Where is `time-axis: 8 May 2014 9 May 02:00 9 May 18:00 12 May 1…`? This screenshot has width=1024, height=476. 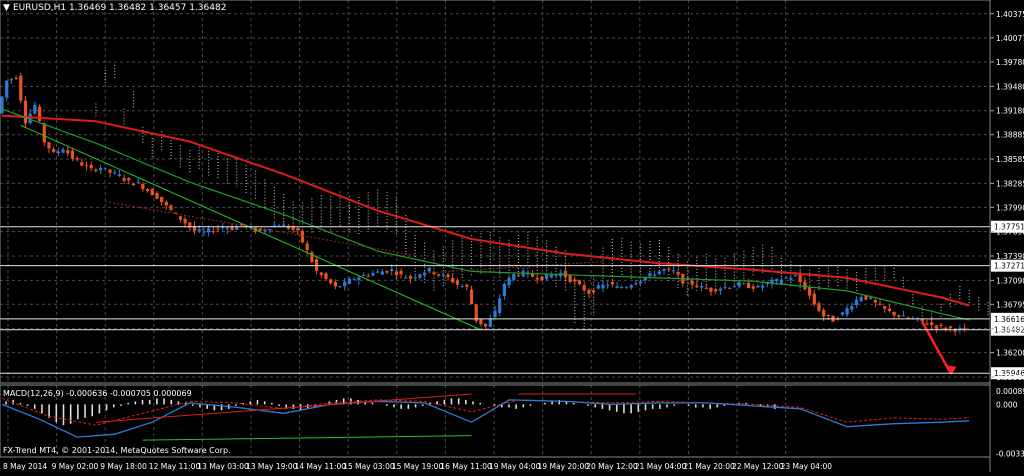 time-axis: 8 May 2014 9 May 02:00 9 May 18:00 12 May 1… is located at coordinates (417, 466).